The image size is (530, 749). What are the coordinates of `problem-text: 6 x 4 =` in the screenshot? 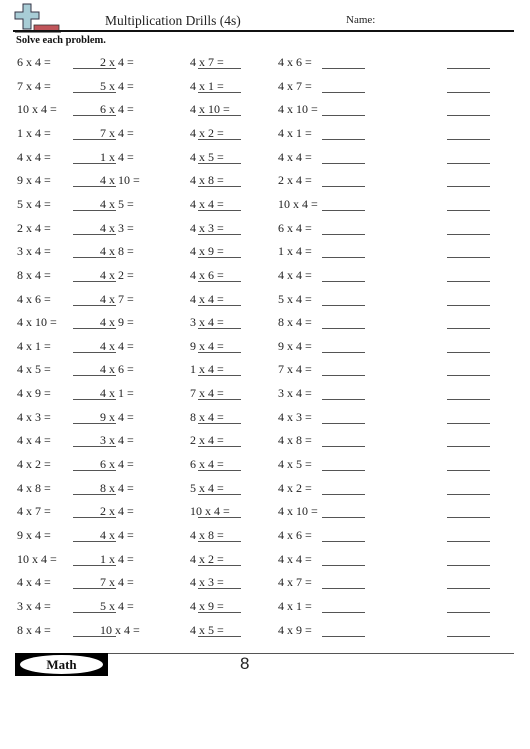 It's located at (295, 227).